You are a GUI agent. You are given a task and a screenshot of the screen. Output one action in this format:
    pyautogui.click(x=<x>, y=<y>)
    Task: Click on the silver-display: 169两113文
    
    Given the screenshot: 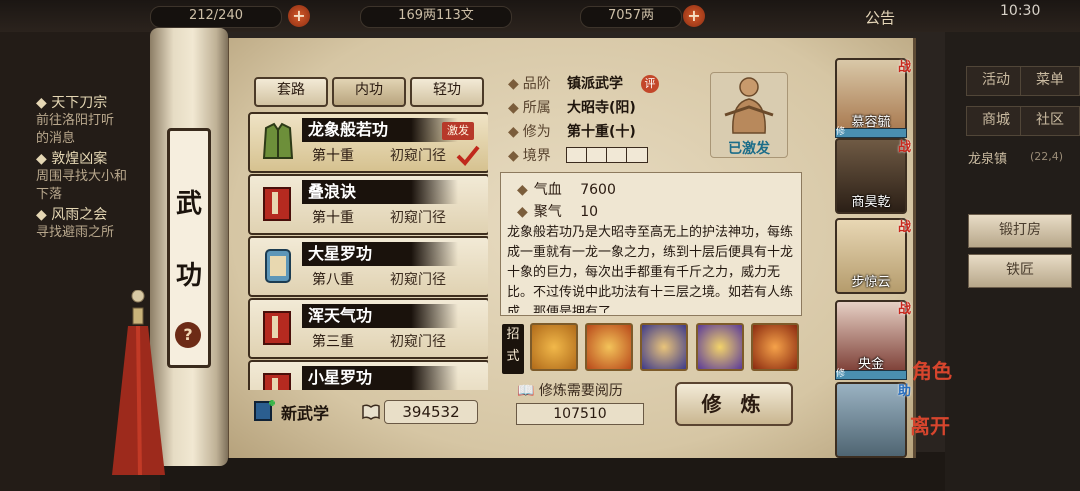 What is the action you would take?
    pyautogui.click(x=436, y=17)
    